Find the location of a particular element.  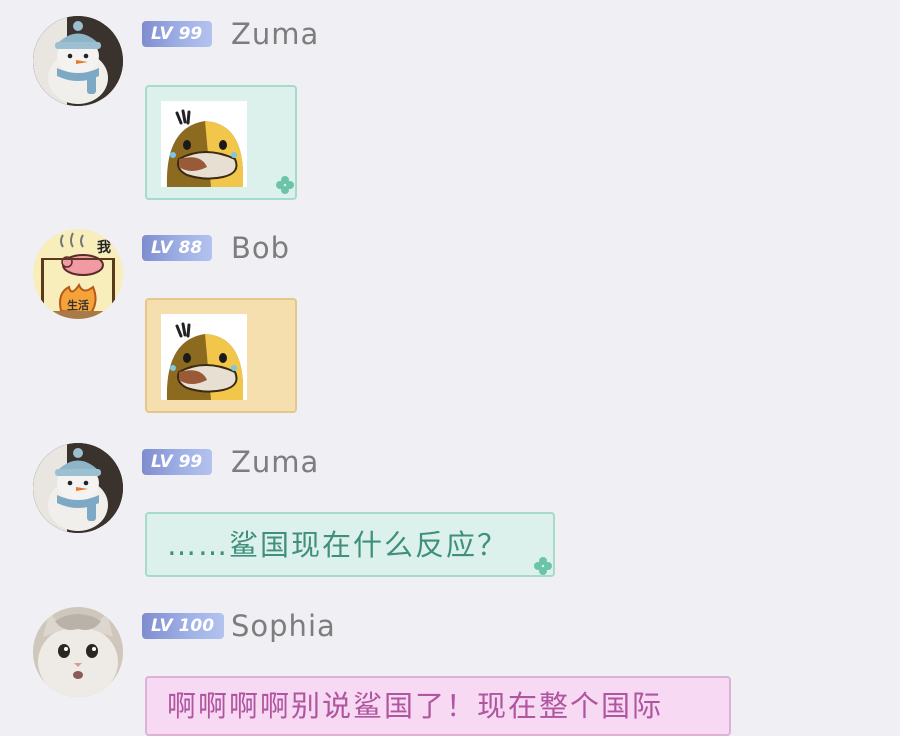

cat-avatar-icon is located at coordinates (78, 652).